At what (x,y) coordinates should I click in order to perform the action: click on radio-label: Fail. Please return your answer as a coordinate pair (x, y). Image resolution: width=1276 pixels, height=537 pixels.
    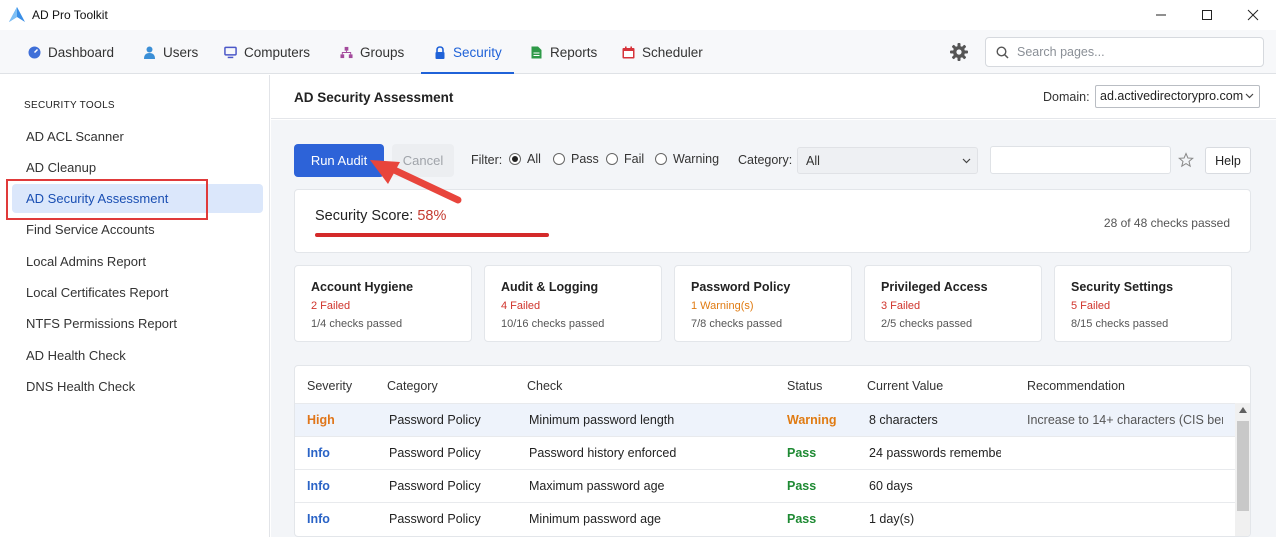
    Looking at the image, I should click on (634, 159).